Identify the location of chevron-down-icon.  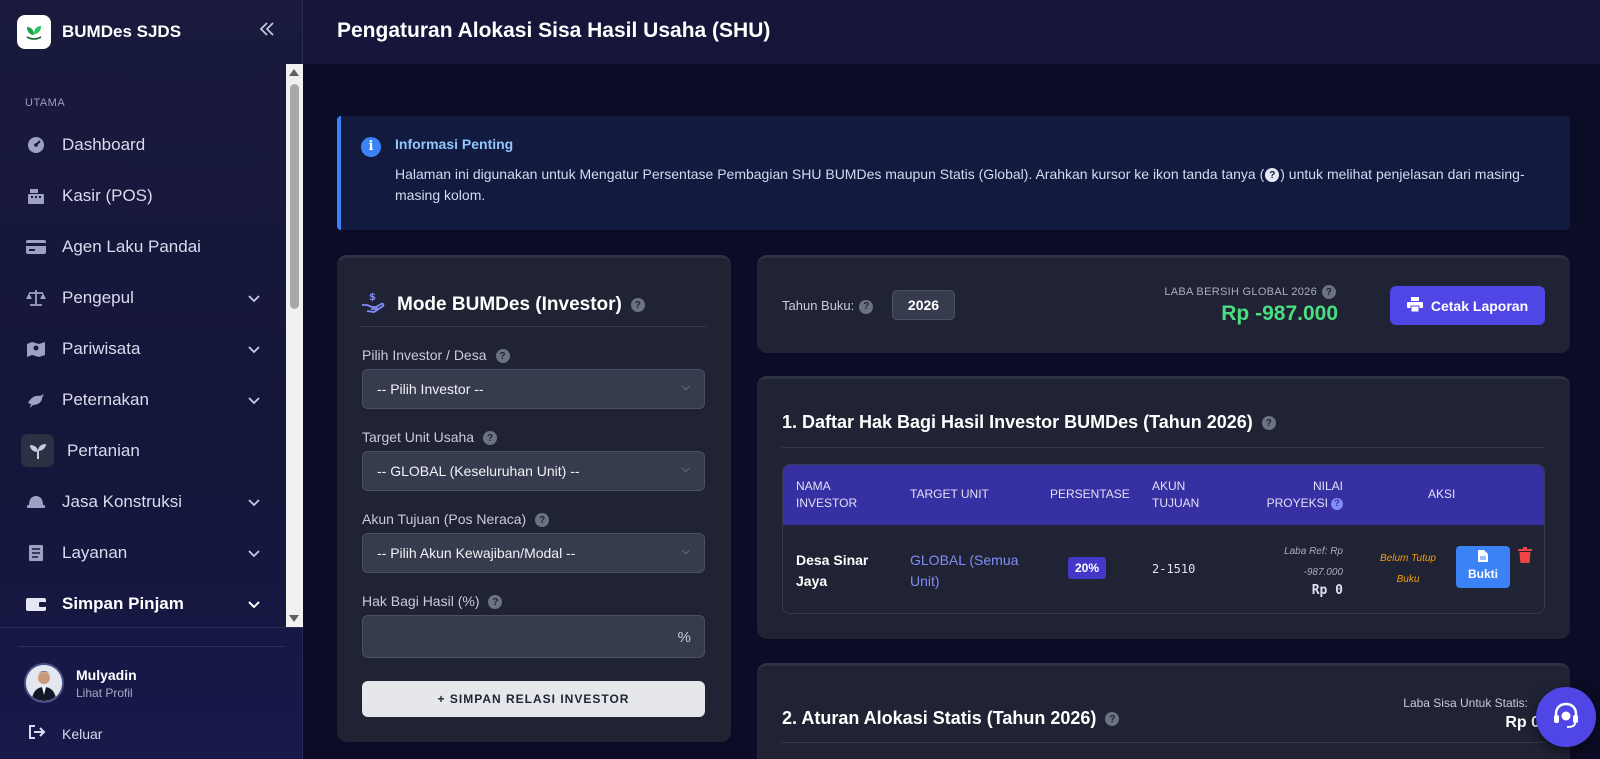
(254, 298).